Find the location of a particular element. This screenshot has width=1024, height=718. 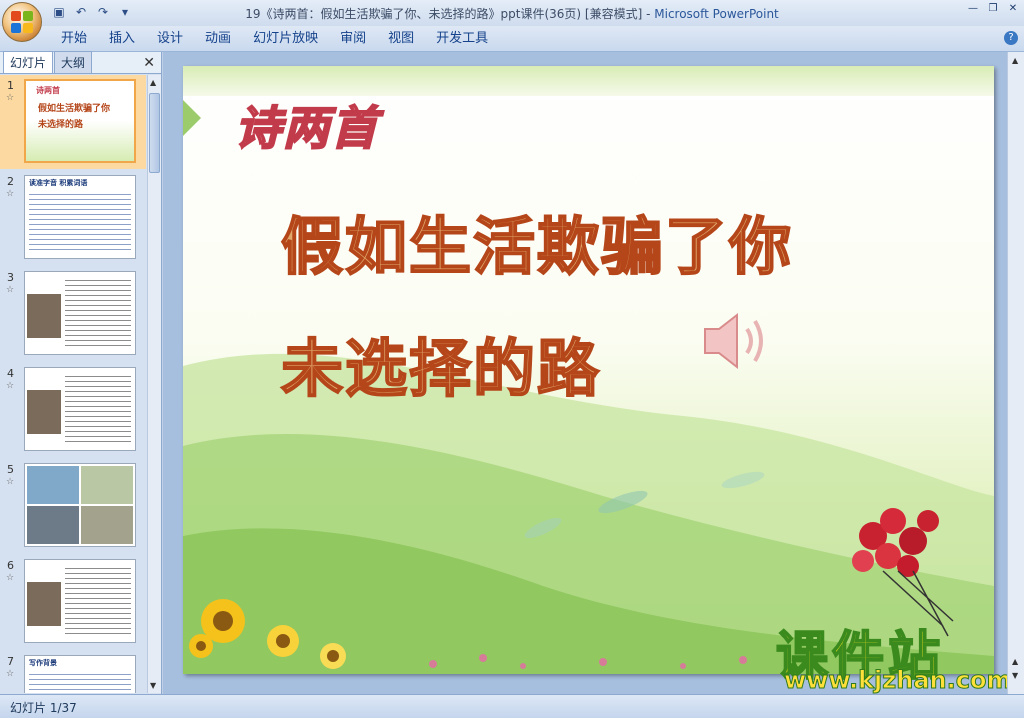

slide-thumbnail: 7 ☆ 写作背景 is located at coordinates (73, 672).